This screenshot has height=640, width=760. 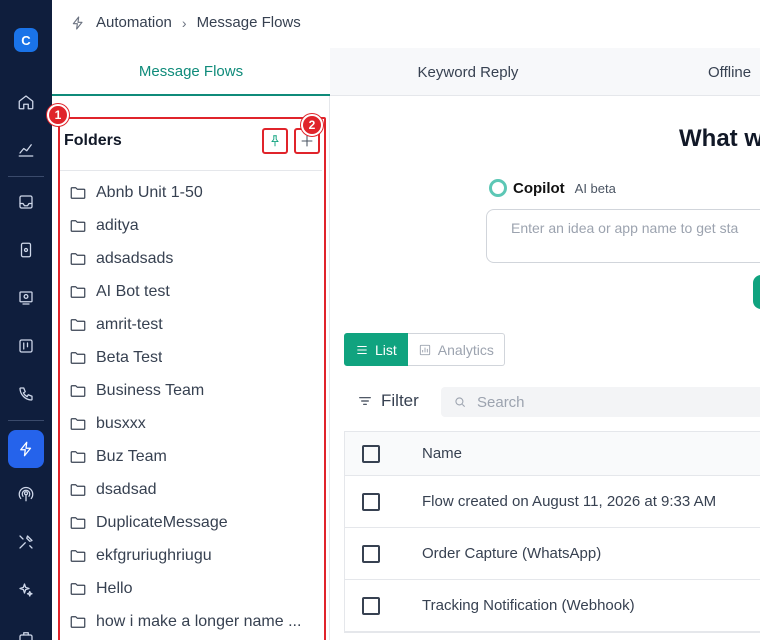 I want to click on broadcast-icon, so click(x=26, y=298).